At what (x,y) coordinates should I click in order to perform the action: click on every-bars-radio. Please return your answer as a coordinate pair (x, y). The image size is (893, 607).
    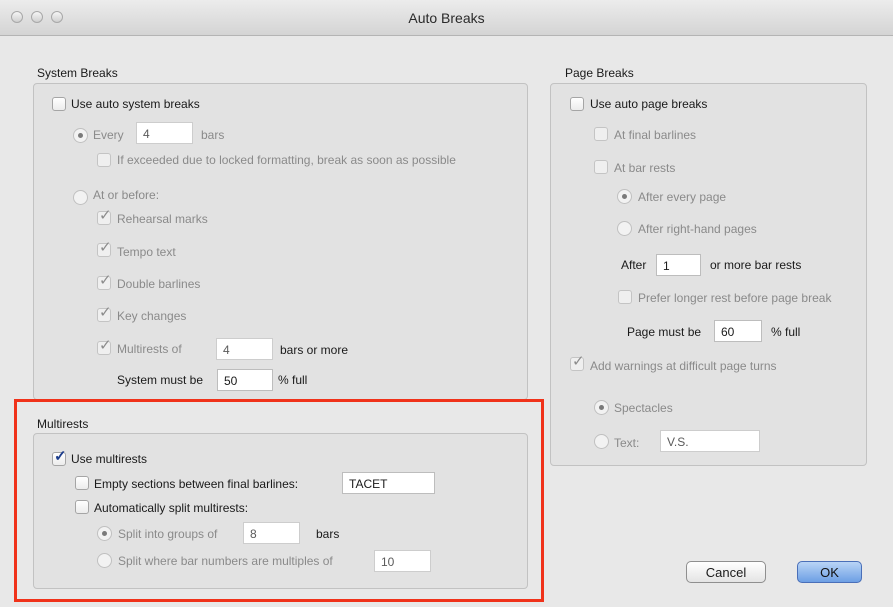
    Looking at the image, I should click on (80, 135).